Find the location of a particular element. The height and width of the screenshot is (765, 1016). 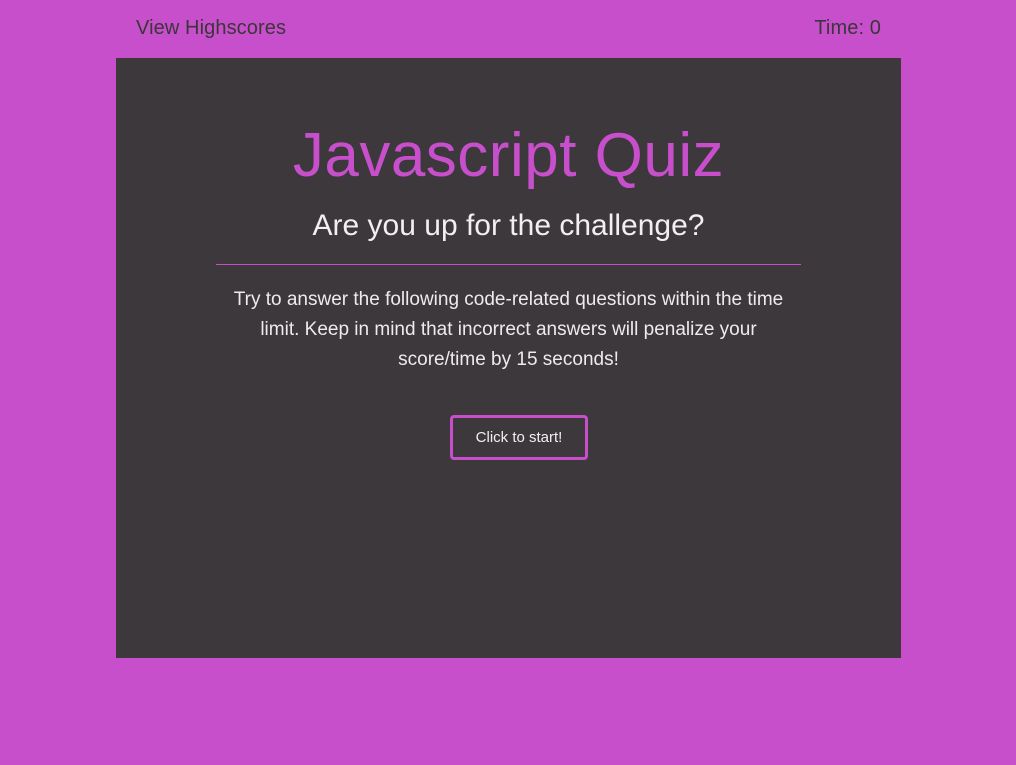

view-highscores-link: View Highscores is located at coordinates (211, 28).